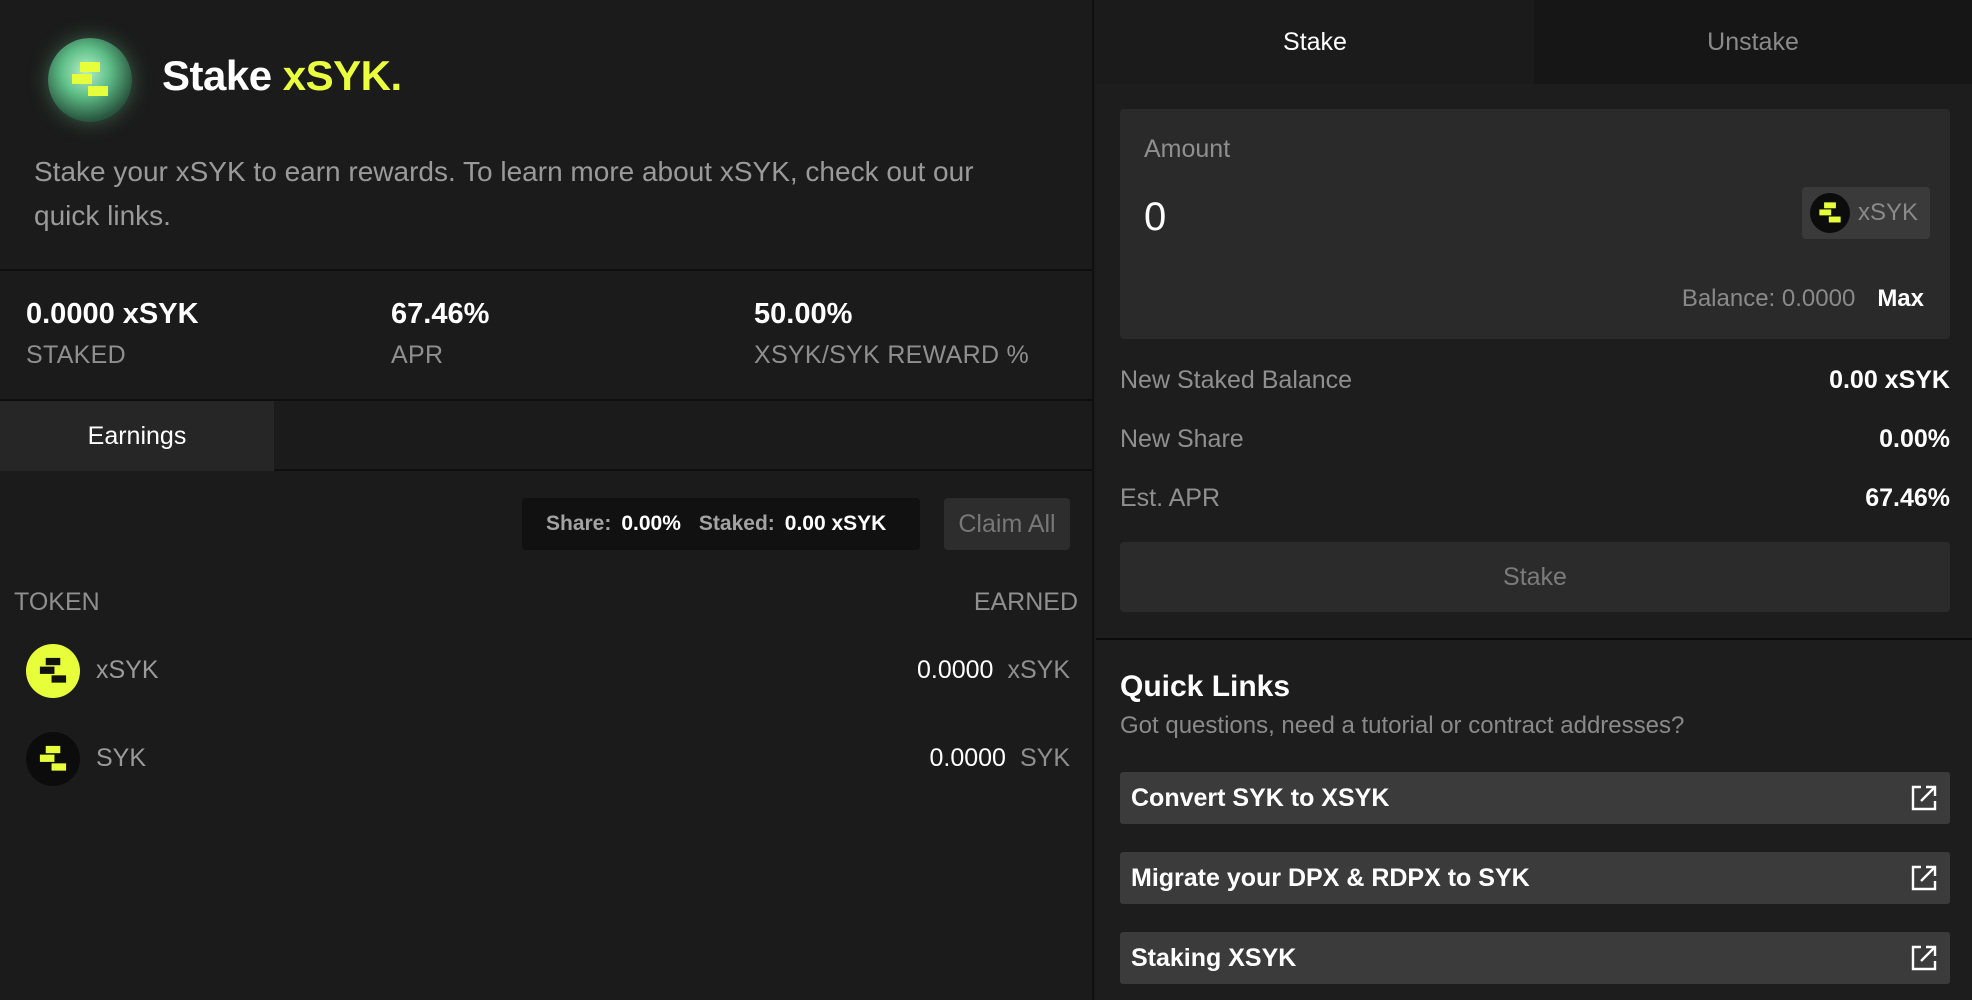  I want to click on earnings-summary: Share: 0.00% Staked: 0.00 xSYK, so click(721, 524).